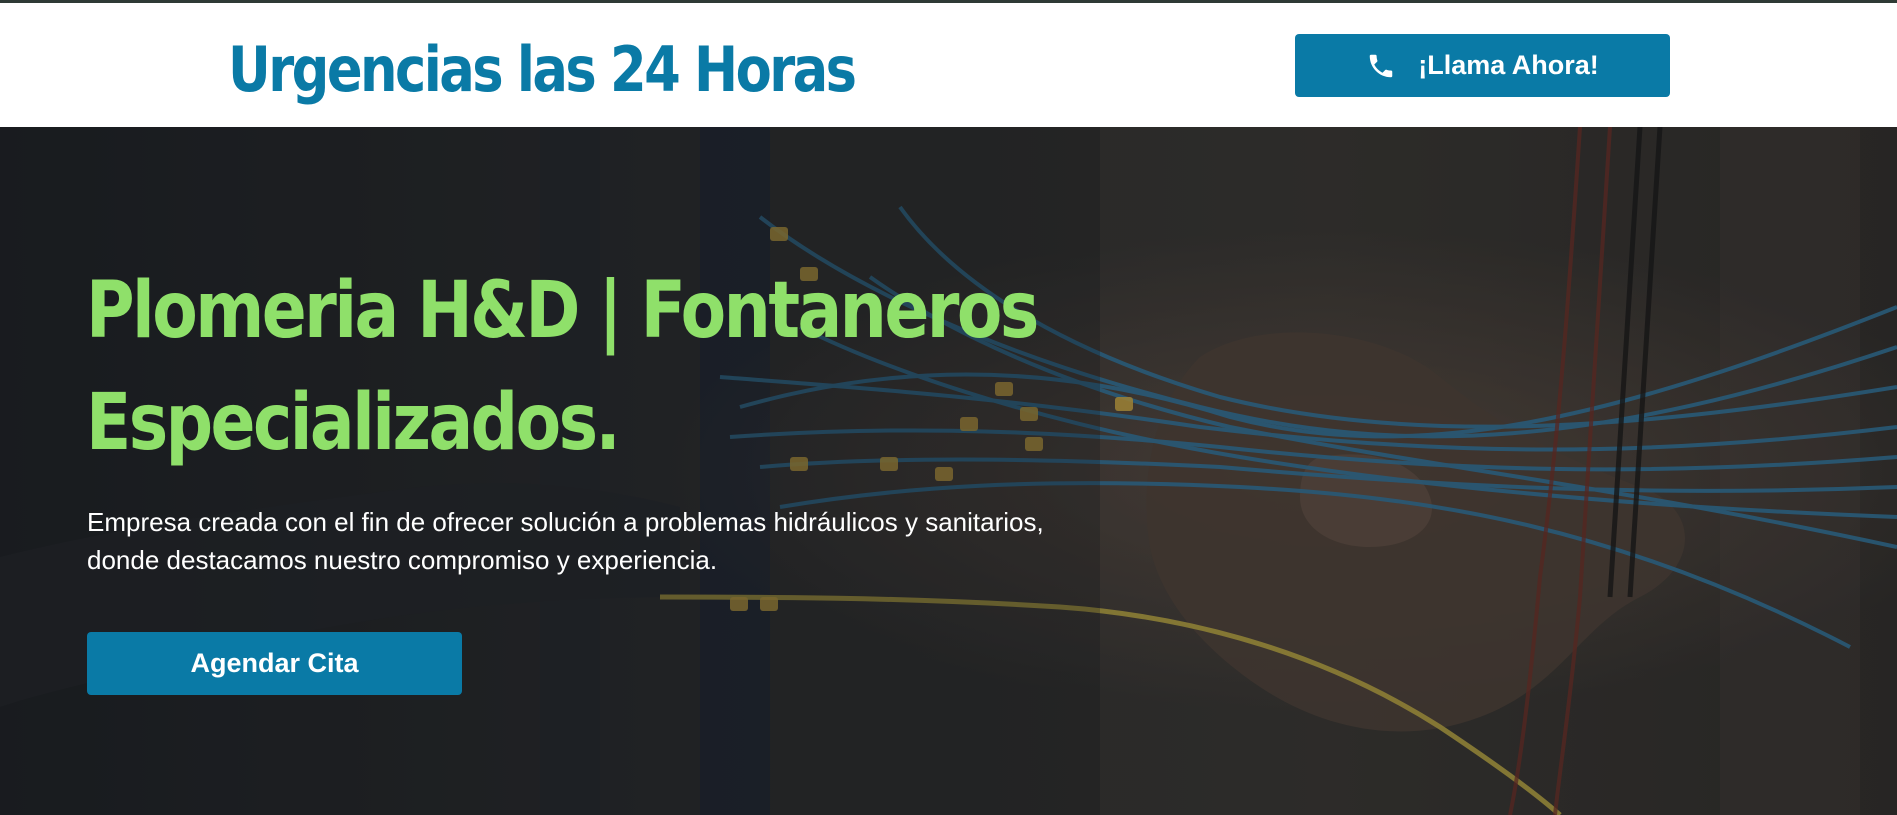 This screenshot has height=815, width=1897. What do you see at coordinates (562, 311) in the screenshot?
I see `hero-title-line-1: Plomeria H&D | Fontaneros` at bounding box center [562, 311].